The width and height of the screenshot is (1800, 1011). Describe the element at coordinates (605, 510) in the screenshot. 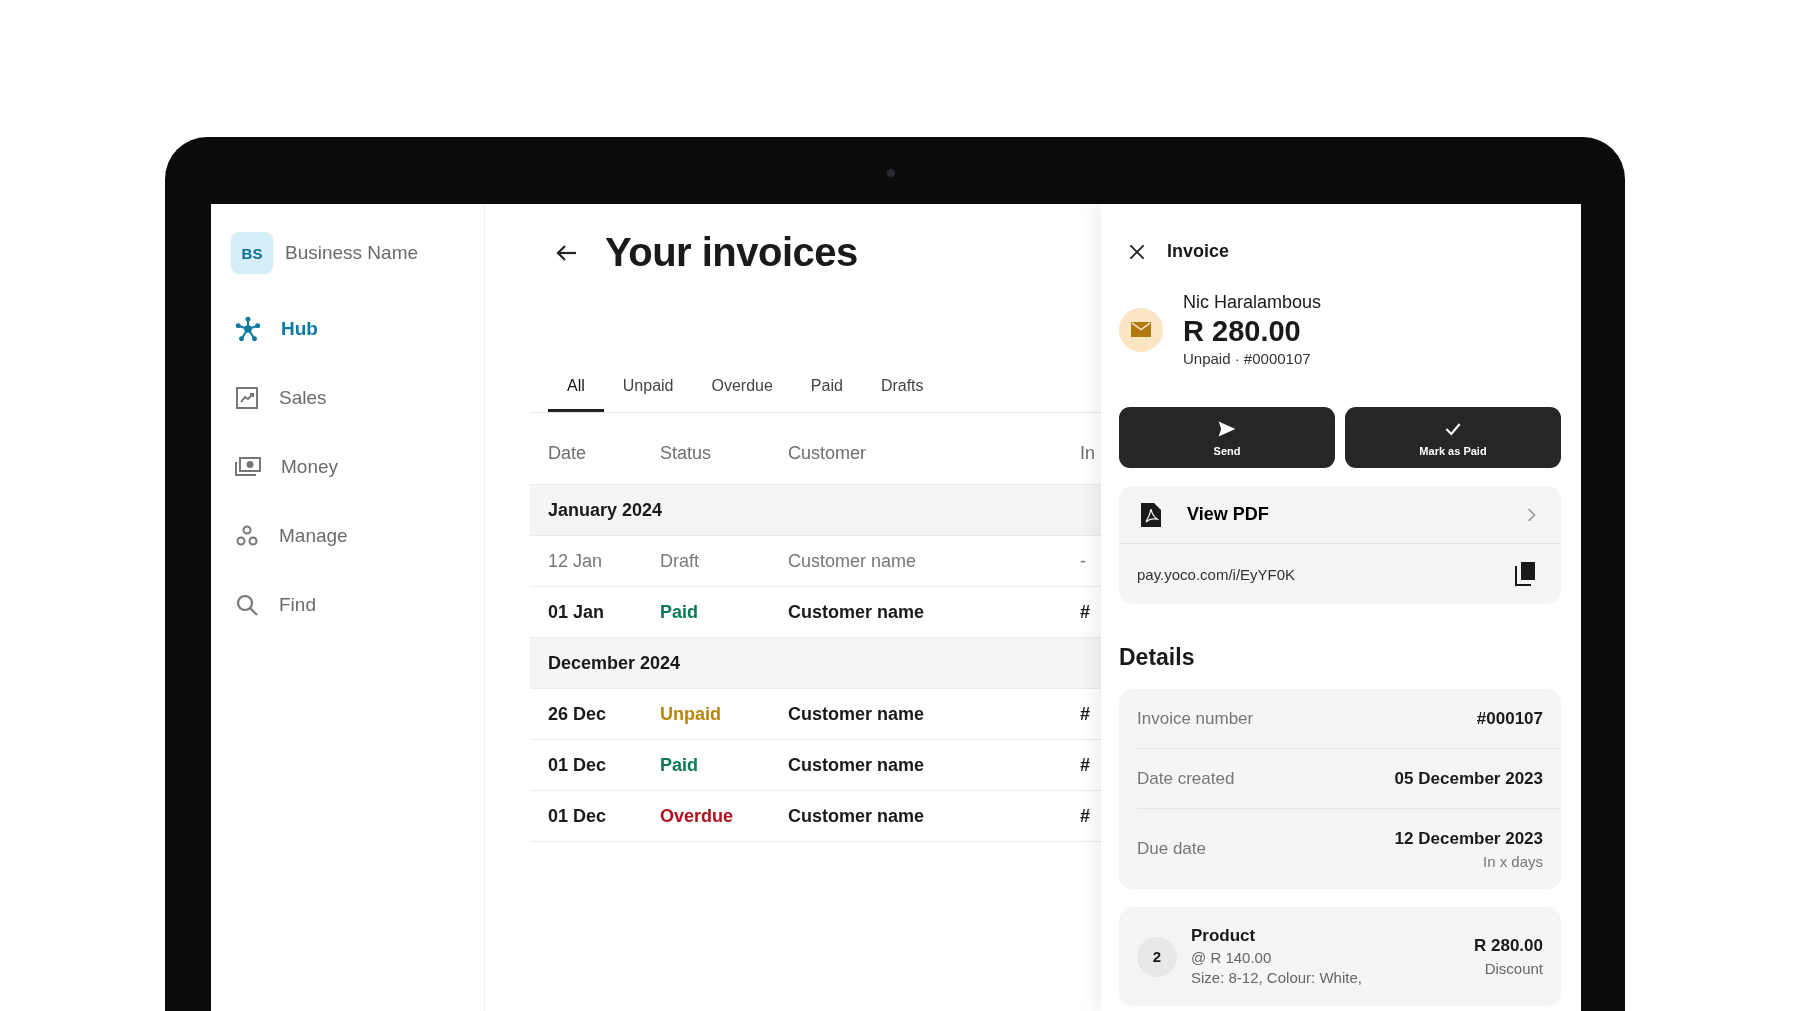

I see `month-label: January 2024` at that location.